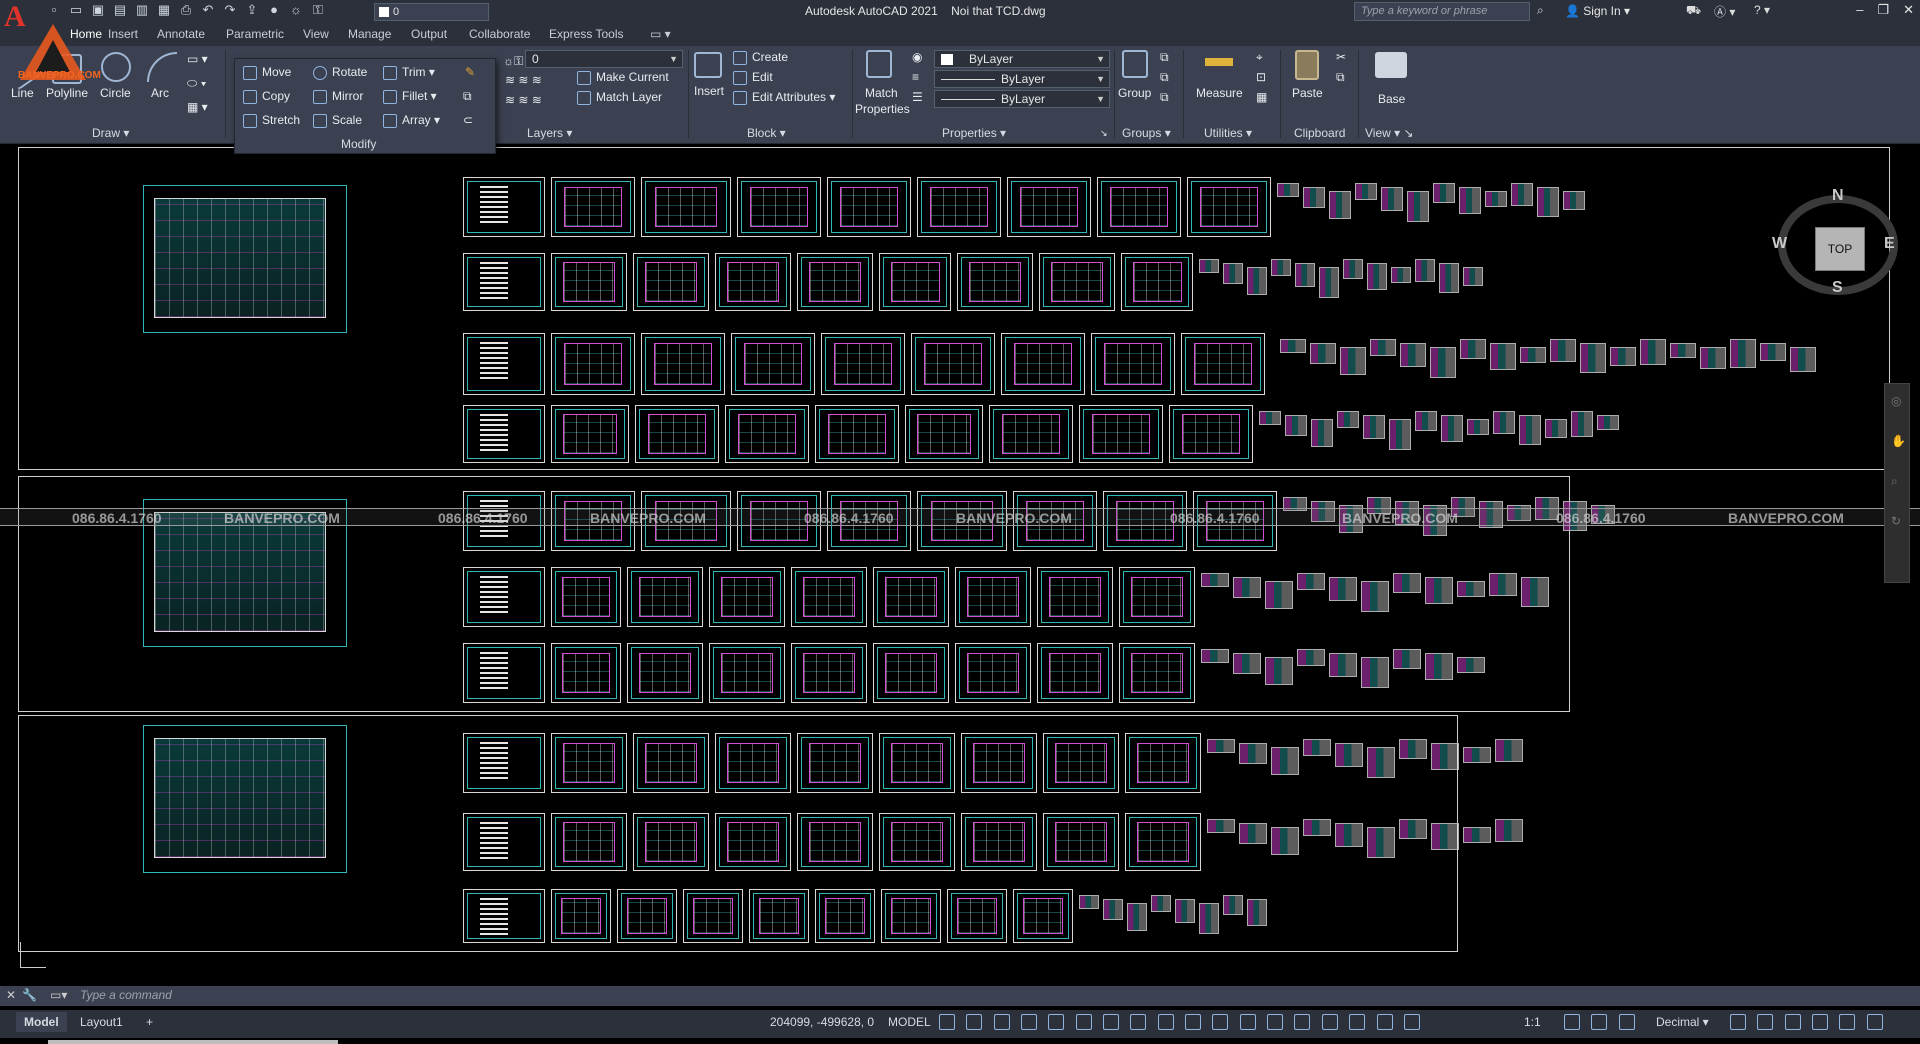 The image size is (1920, 1044). What do you see at coordinates (468, 120) in the screenshot?
I see `offset-icon: ⊂` at bounding box center [468, 120].